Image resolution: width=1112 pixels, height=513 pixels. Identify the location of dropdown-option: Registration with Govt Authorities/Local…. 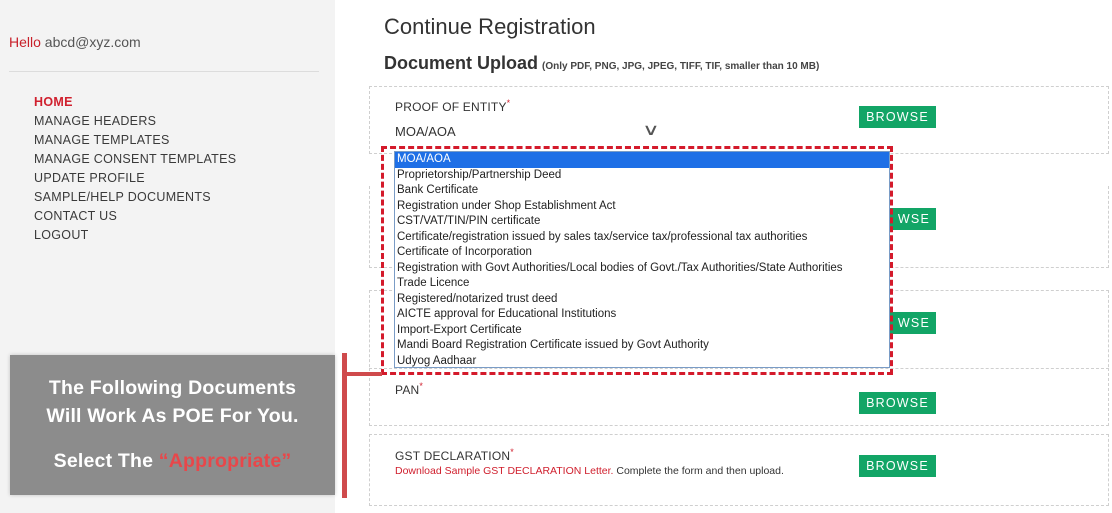
(642, 269).